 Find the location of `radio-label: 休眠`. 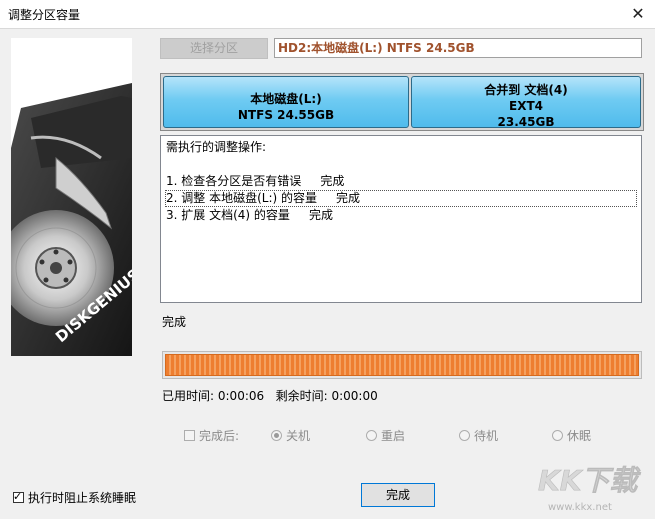

radio-label: 休眠 is located at coordinates (579, 436).